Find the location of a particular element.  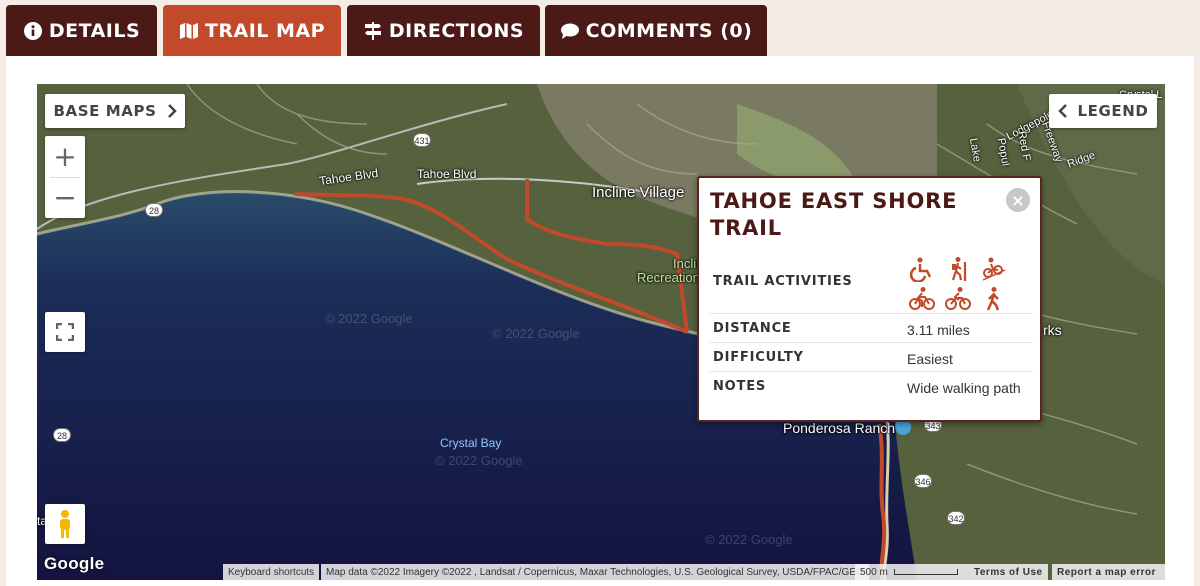

distance-row: DISTANCE 3.11 miles is located at coordinates (871, 328).